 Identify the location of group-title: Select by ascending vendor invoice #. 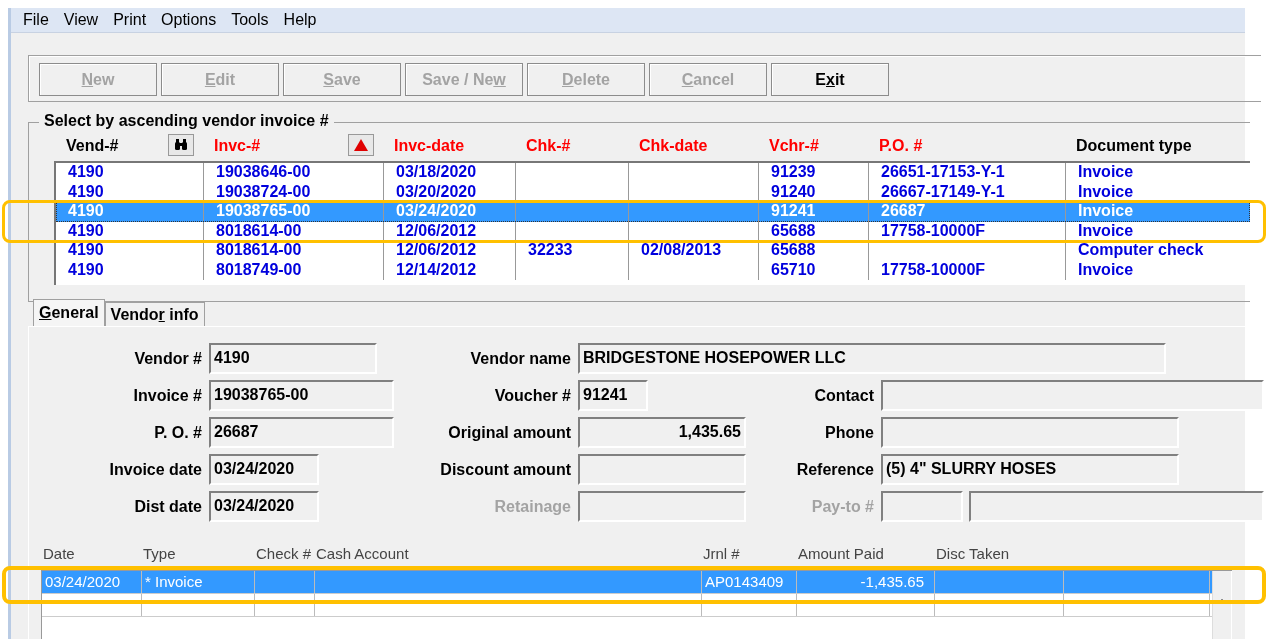
(186, 121).